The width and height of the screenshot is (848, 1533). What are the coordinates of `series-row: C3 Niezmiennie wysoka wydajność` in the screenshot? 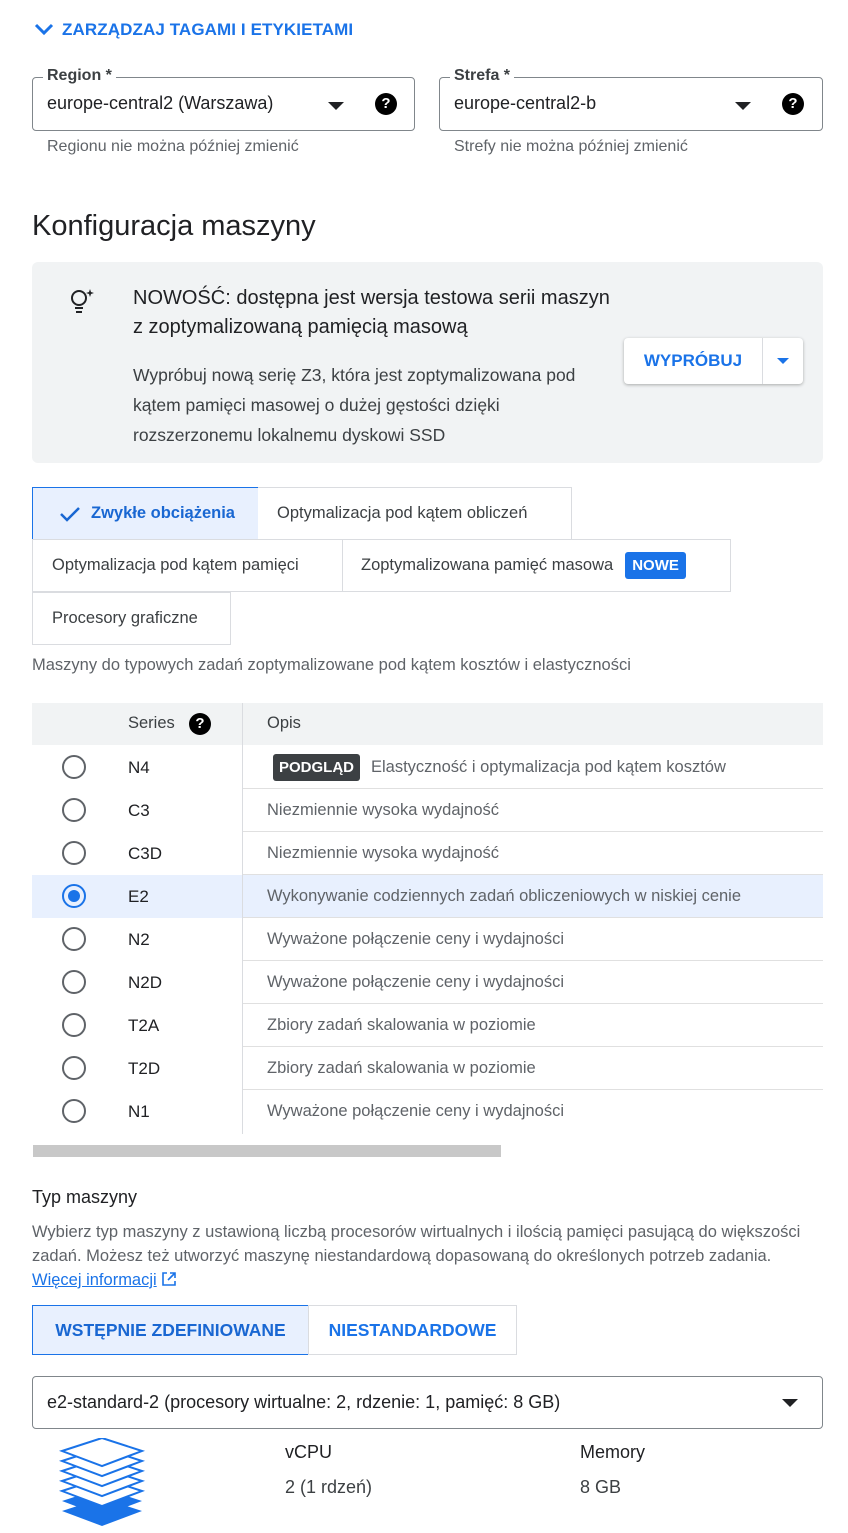 It's located at (427, 810).